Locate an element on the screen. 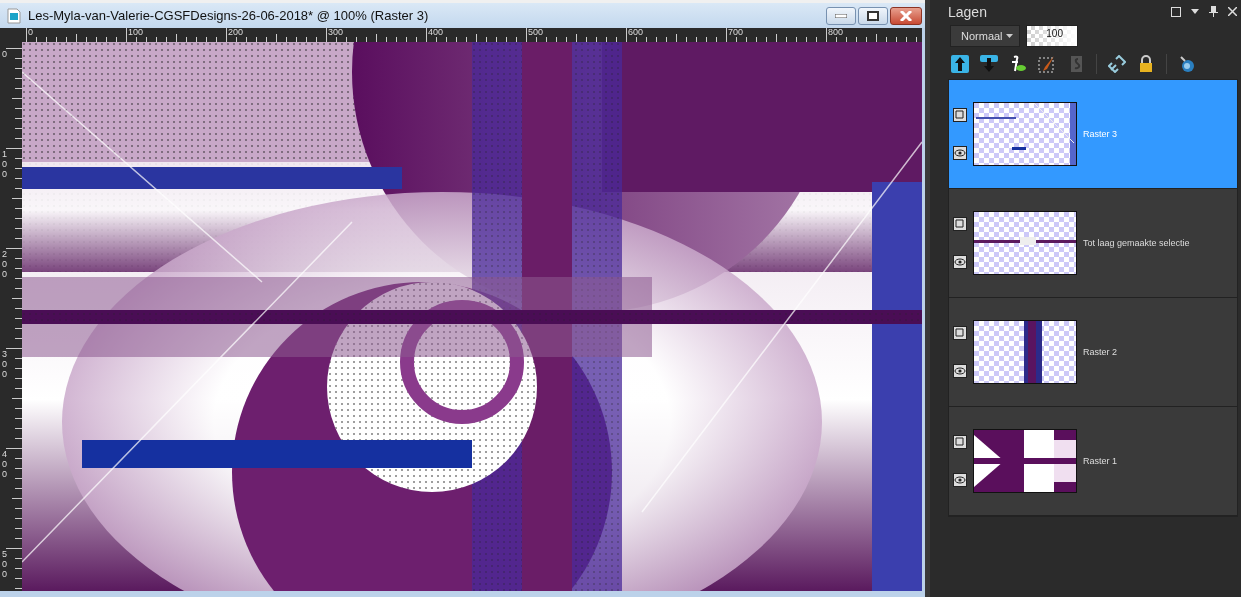 This screenshot has height=597, width=1241. layer-name: Raster 3 is located at coordinates (1100, 134).